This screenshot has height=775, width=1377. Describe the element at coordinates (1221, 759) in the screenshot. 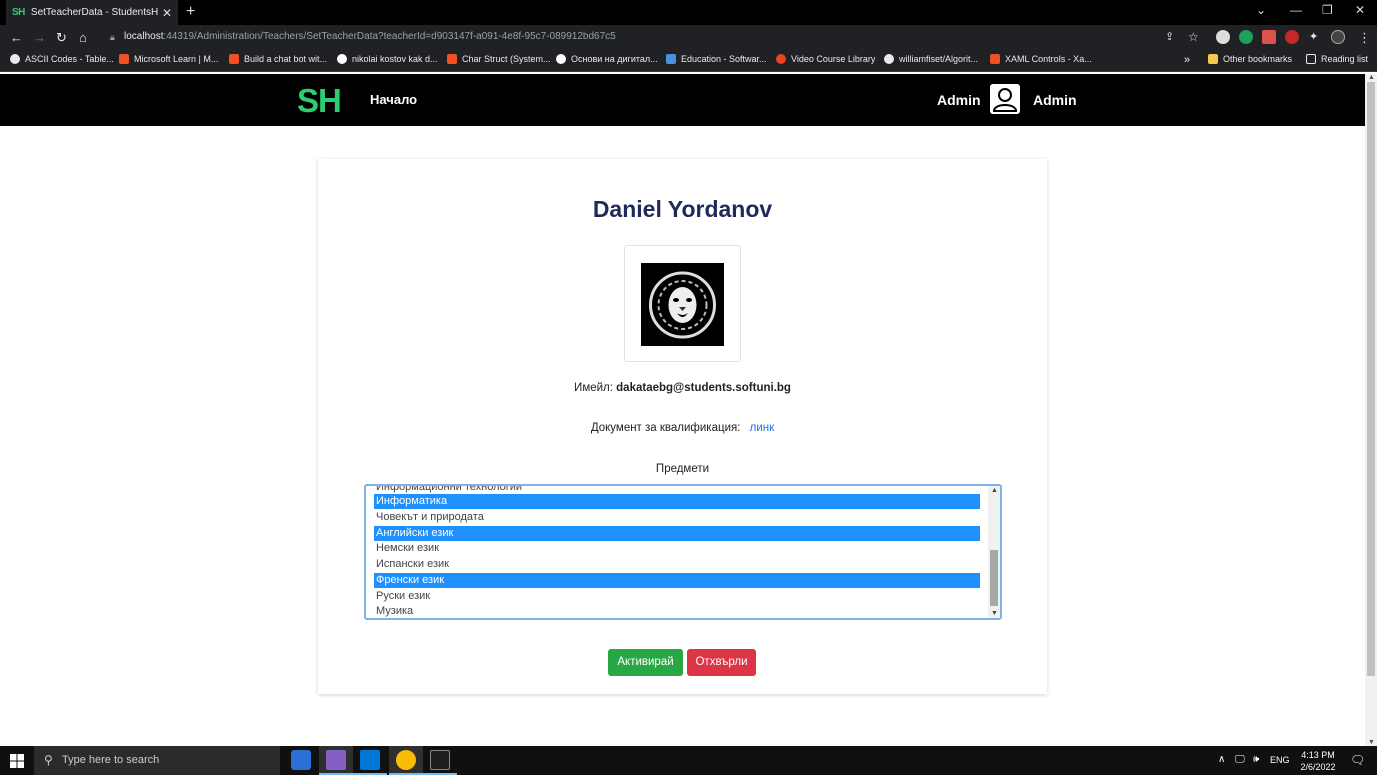

I see `tray-chevron-icon: ∧` at that location.